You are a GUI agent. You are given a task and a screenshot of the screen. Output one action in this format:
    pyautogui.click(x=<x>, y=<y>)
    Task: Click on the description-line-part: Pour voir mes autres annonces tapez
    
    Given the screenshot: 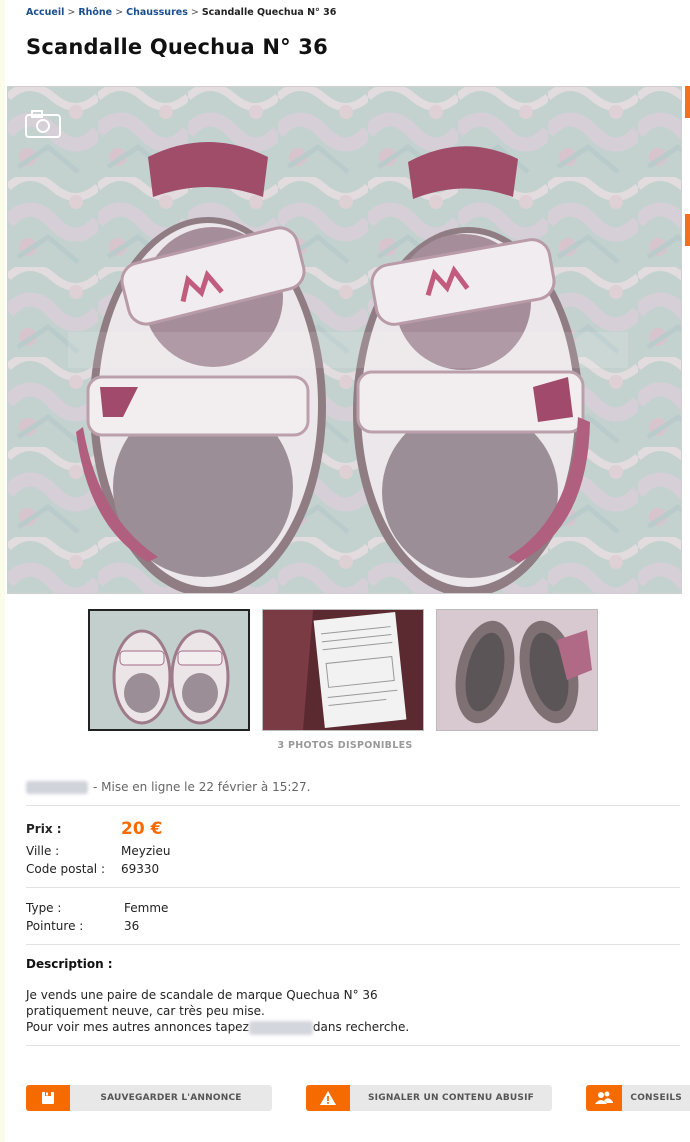 What is the action you would take?
    pyautogui.click(x=137, y=1027)
    